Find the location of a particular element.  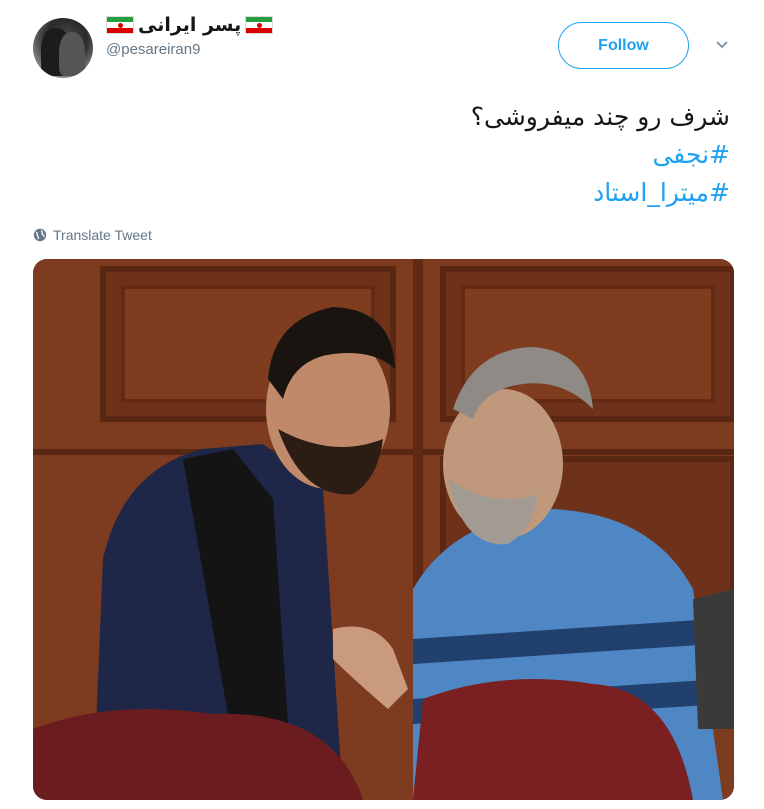

translate-tweet-link: Translate Tweet is located at coordinates (92, 235).